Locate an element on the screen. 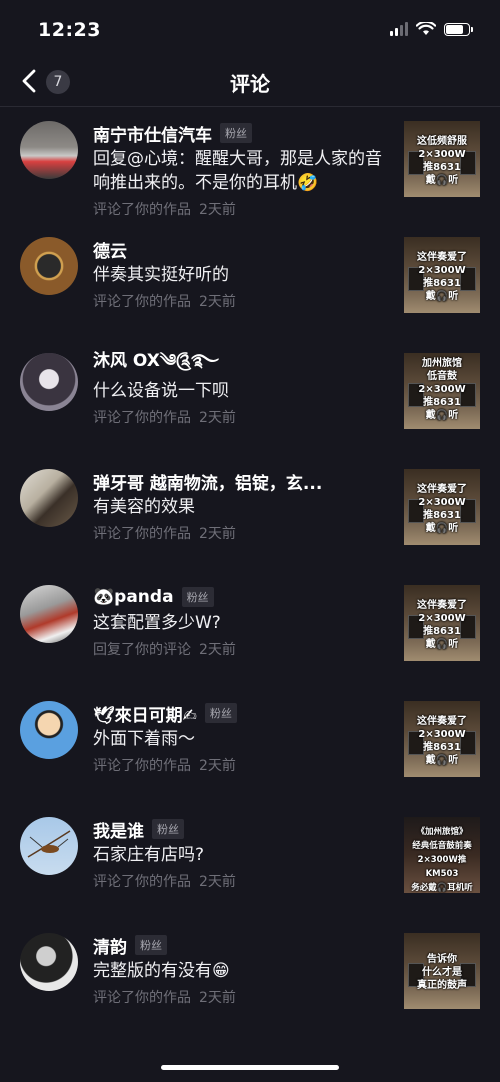 The width and height of the screenshot is (500, 1082). commenter-name: 🐼panda is located at coordinates (133, 597).